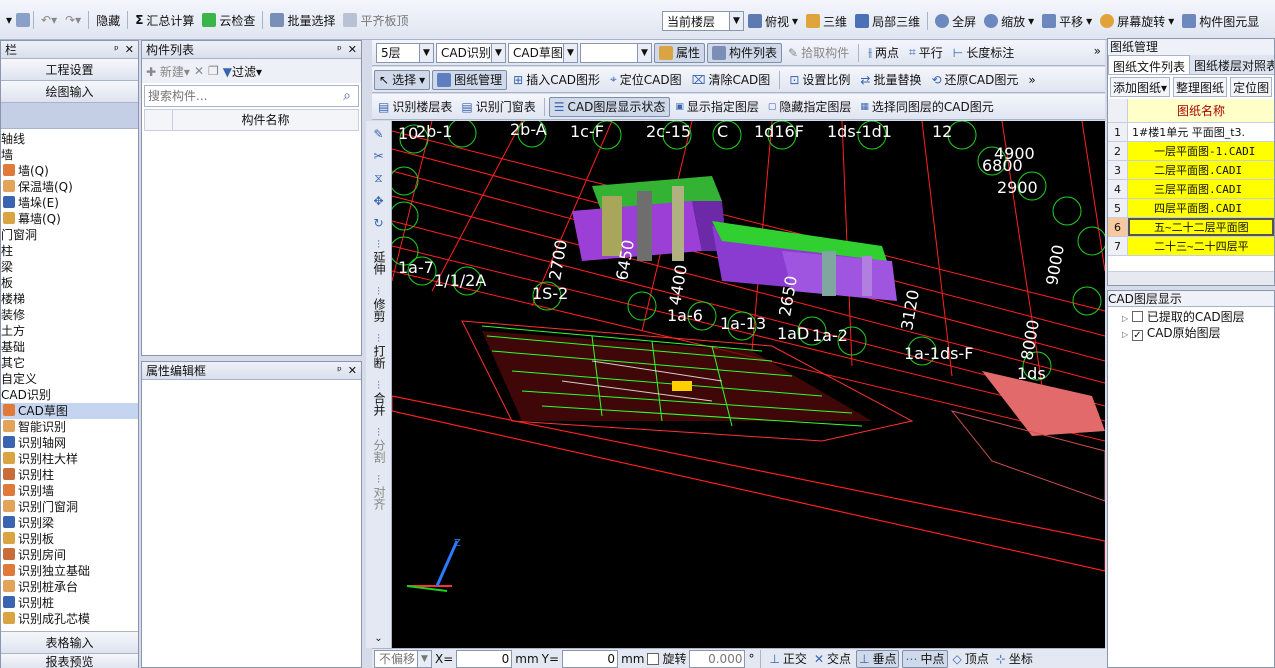  What do you see at coordinates (23, 20) in the screenshot?
I see `save-icon` at bounding box center [23, 20].